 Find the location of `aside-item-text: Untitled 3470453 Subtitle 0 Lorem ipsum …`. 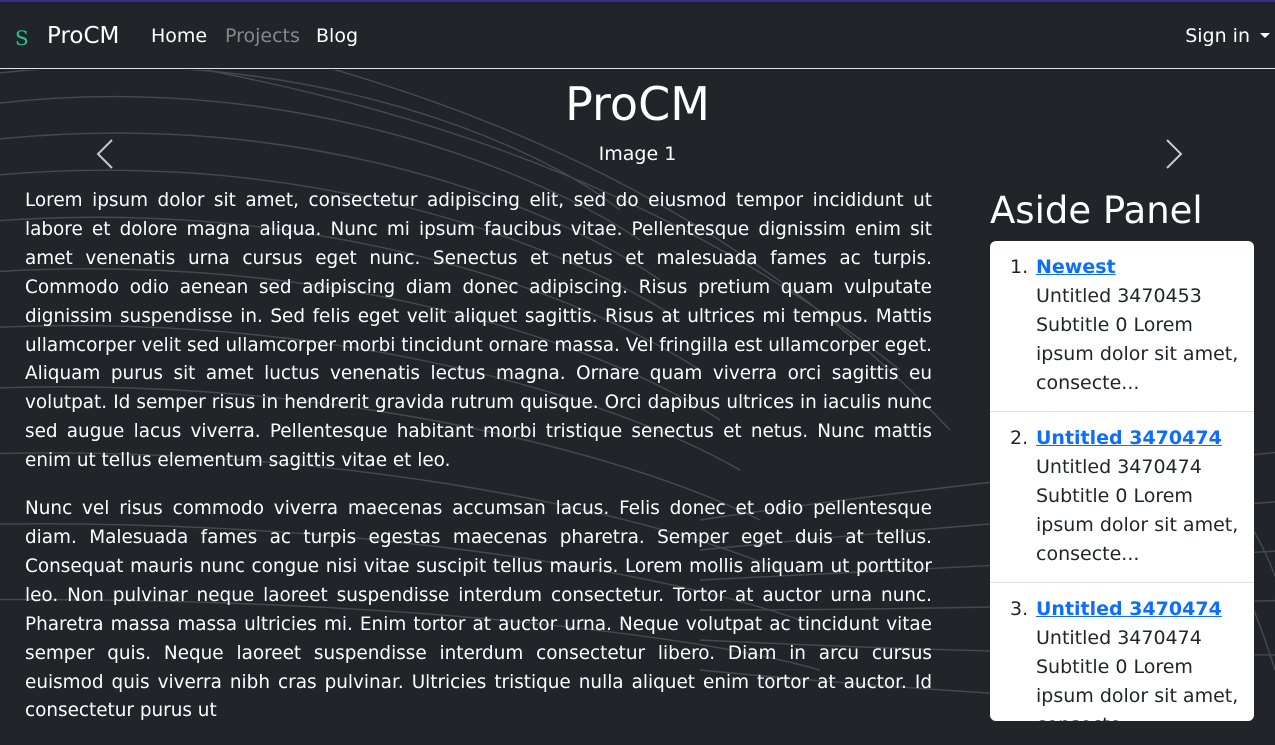

aside-item-text: Untitled 3470453 Subtitle 0 Lorem ipsum … is located at coordinates (1137, 339).